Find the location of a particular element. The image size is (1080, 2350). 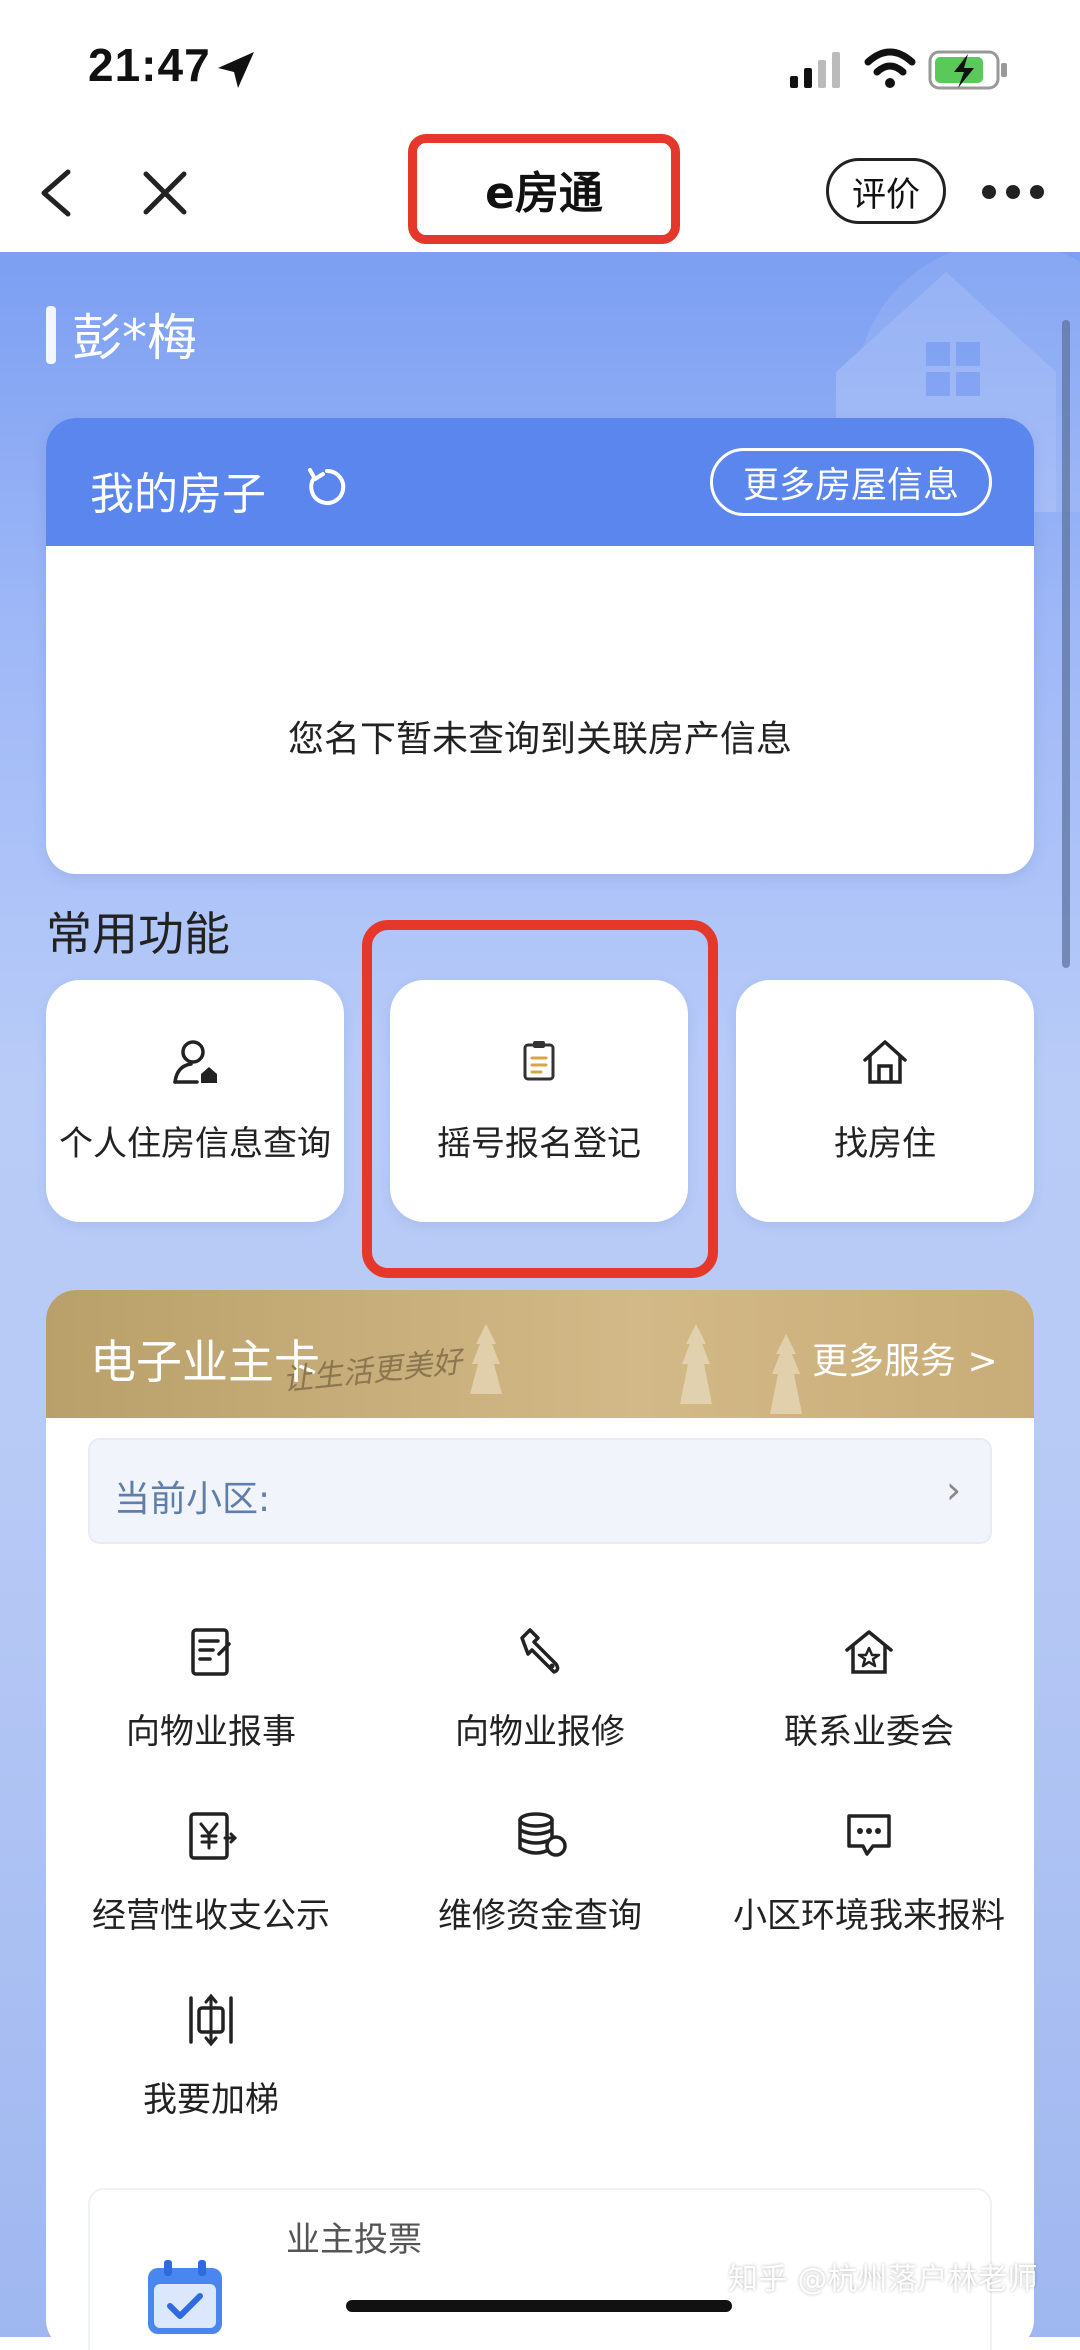

chevron-right-icon: › is located at coordinates (954, 1490).